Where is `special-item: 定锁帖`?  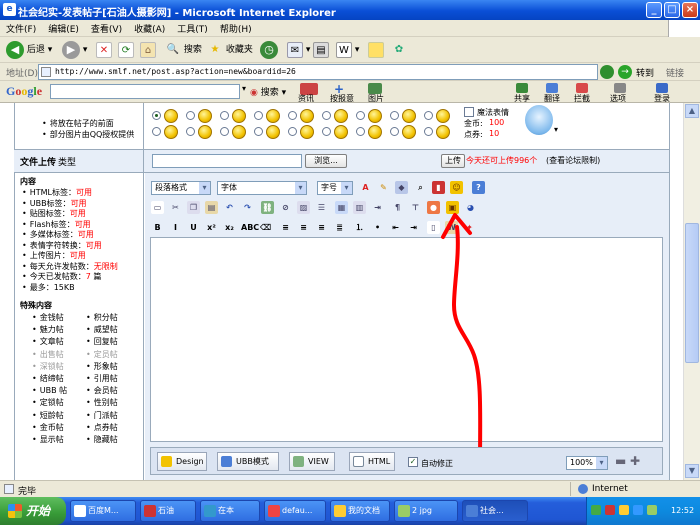 special-item: 定锁帖 is located at coordinates (48, 402).